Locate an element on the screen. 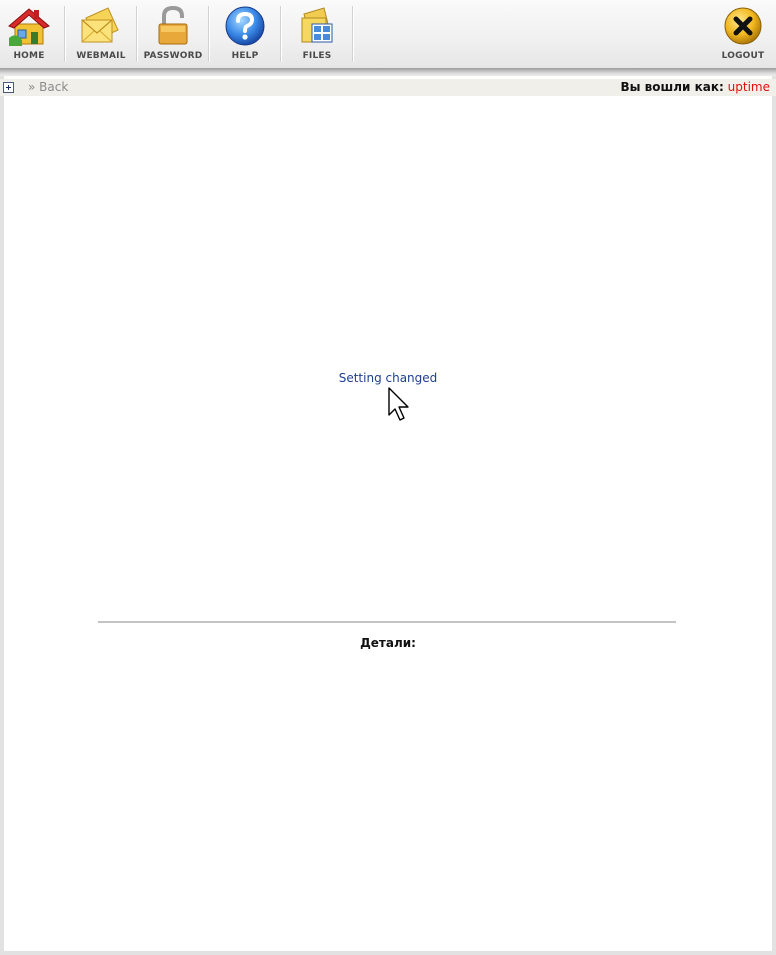 Image resolution: width=776 pixels, height=955 pixels. home-button: HOME is located at coordinates (32, 34).